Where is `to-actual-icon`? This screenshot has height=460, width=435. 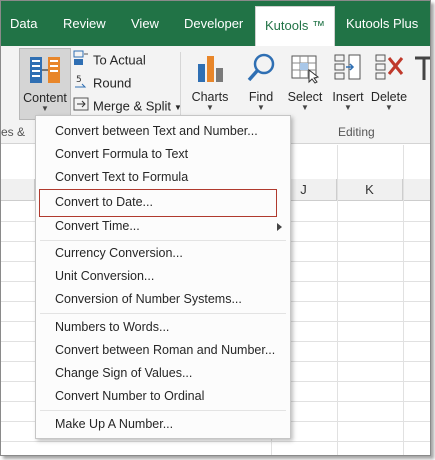
to-actual-icon is located at coordinates (81, 61).